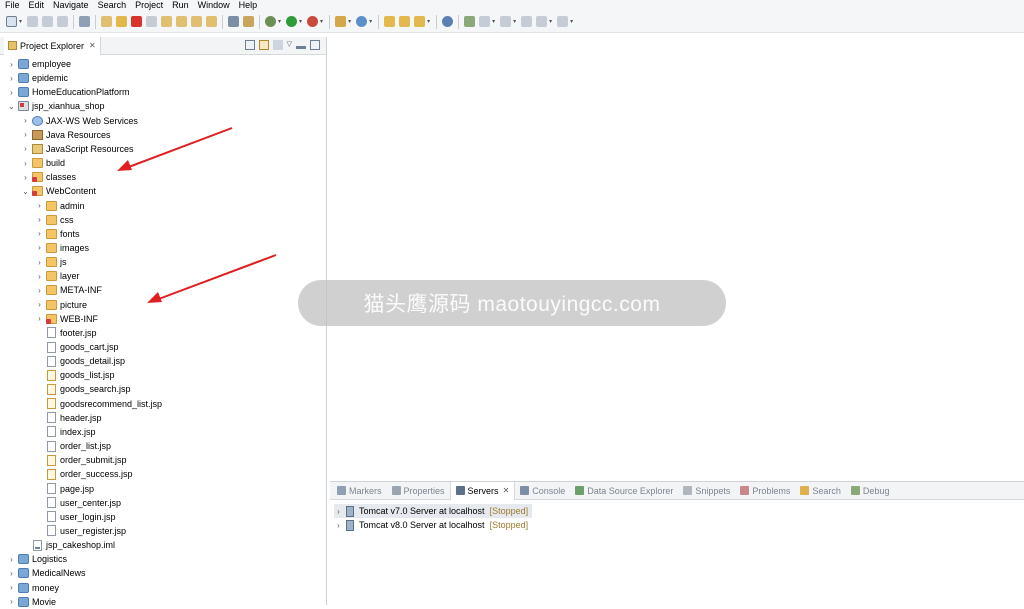  I want to click on collapse-all-icon, so click(249, 45).